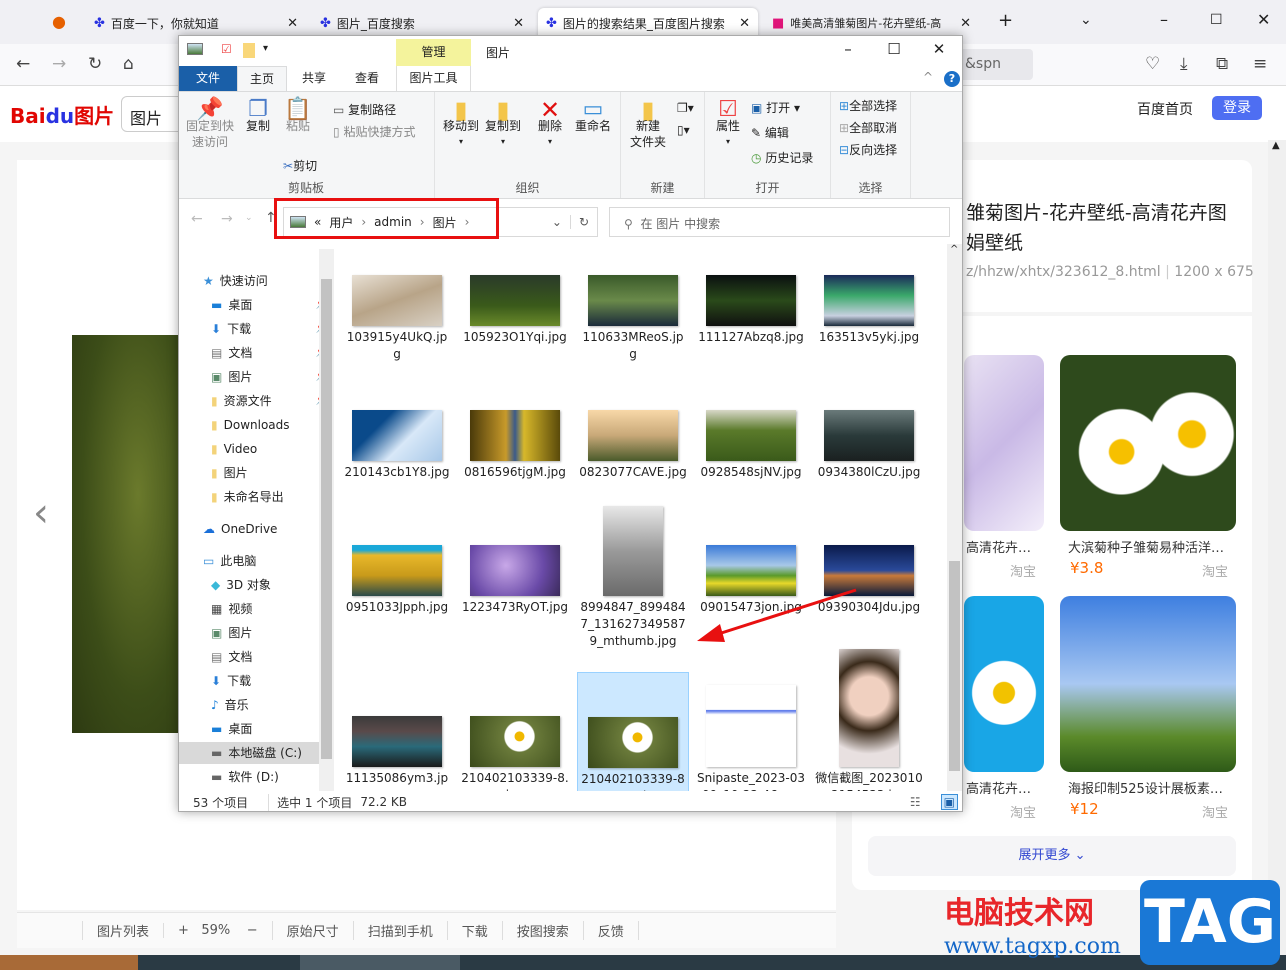  What do you see at coordinates (633, 731) in the screenshot?
I see `file-item: 210402103339-8-1200.jpg` at bounding box center [633, 731].